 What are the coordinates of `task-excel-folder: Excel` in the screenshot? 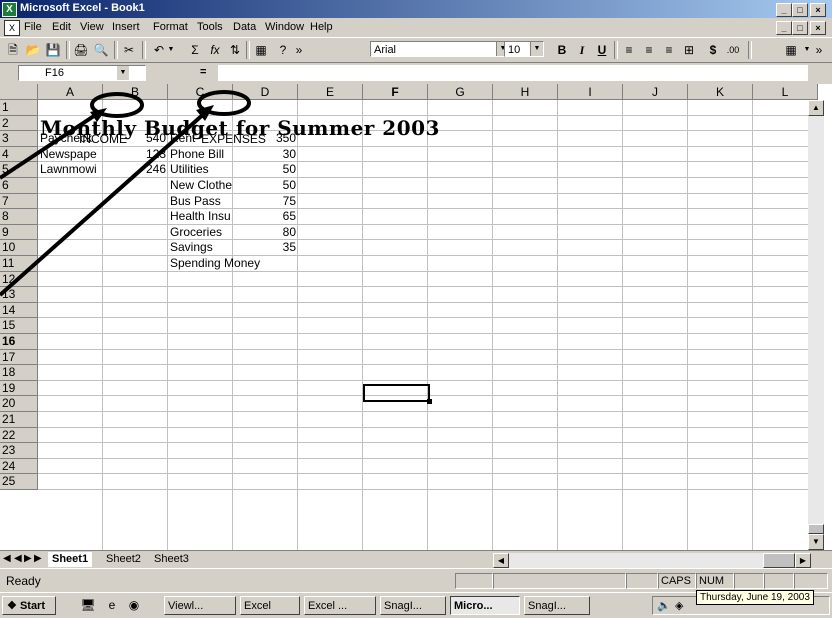 It's located at (270, 605).